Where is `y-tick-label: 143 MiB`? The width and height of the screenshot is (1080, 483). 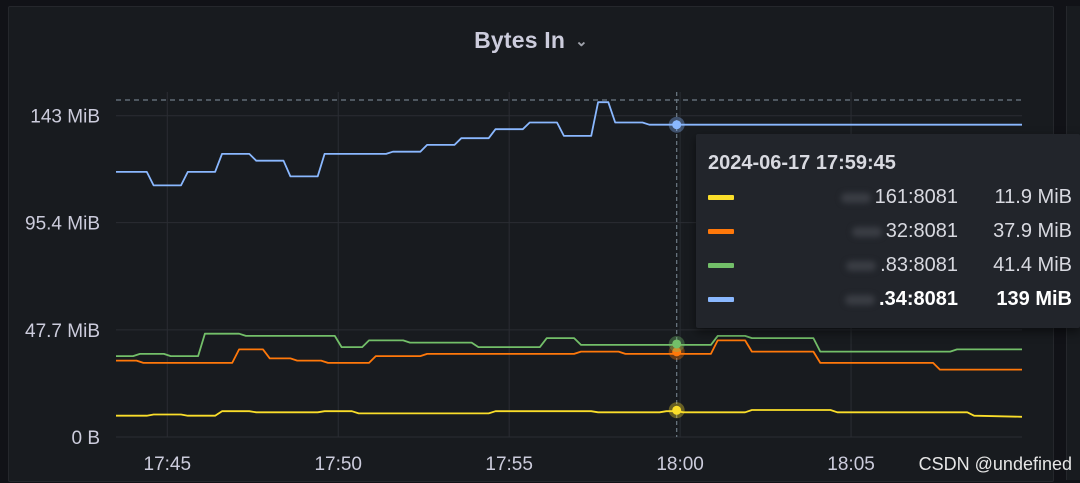
y-tick-label: 143 MiB is located at coordinates (65, 117).